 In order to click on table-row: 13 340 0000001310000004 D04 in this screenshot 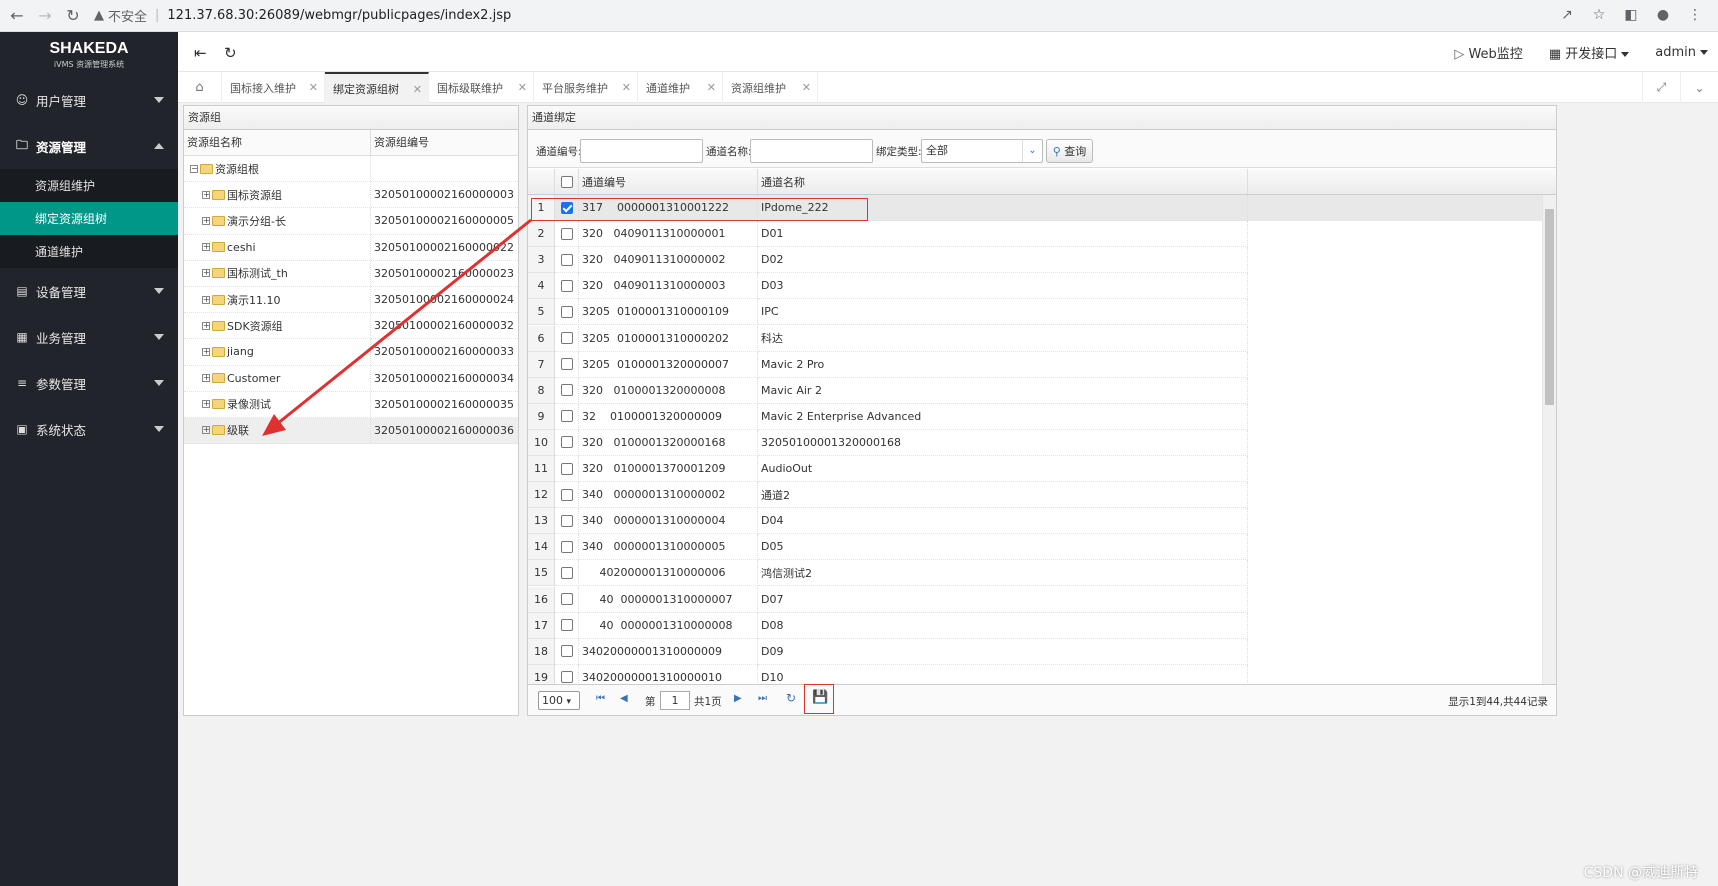, I will do `click(1035, 521)`.